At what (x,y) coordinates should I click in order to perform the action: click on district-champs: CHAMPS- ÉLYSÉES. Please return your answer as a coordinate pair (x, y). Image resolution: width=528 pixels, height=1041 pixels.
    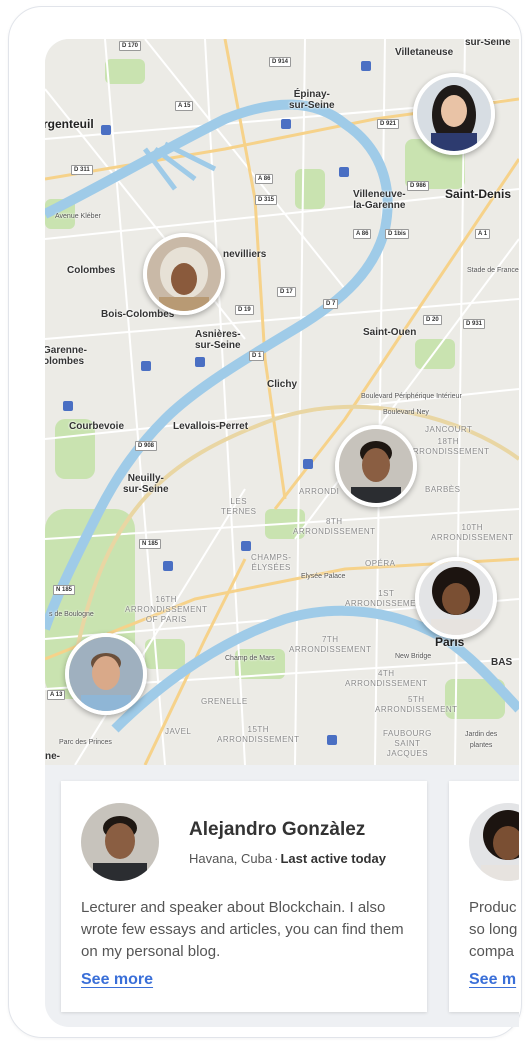
    Looking at the image, I should click on (271, 562).